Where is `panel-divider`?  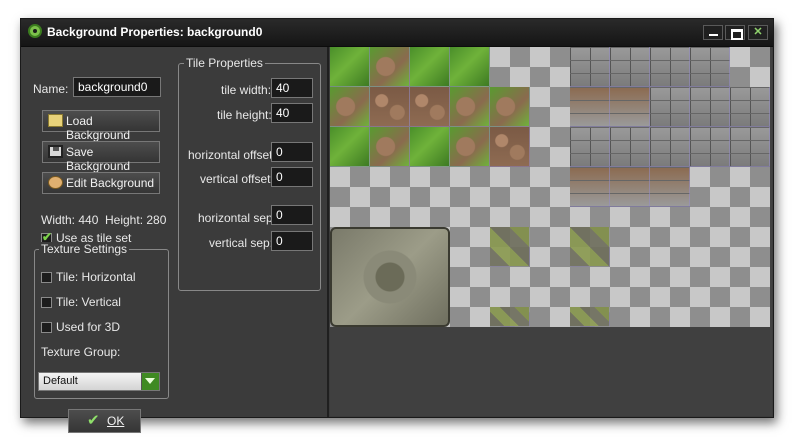
panel-divider is located at coordinates (328, 232).